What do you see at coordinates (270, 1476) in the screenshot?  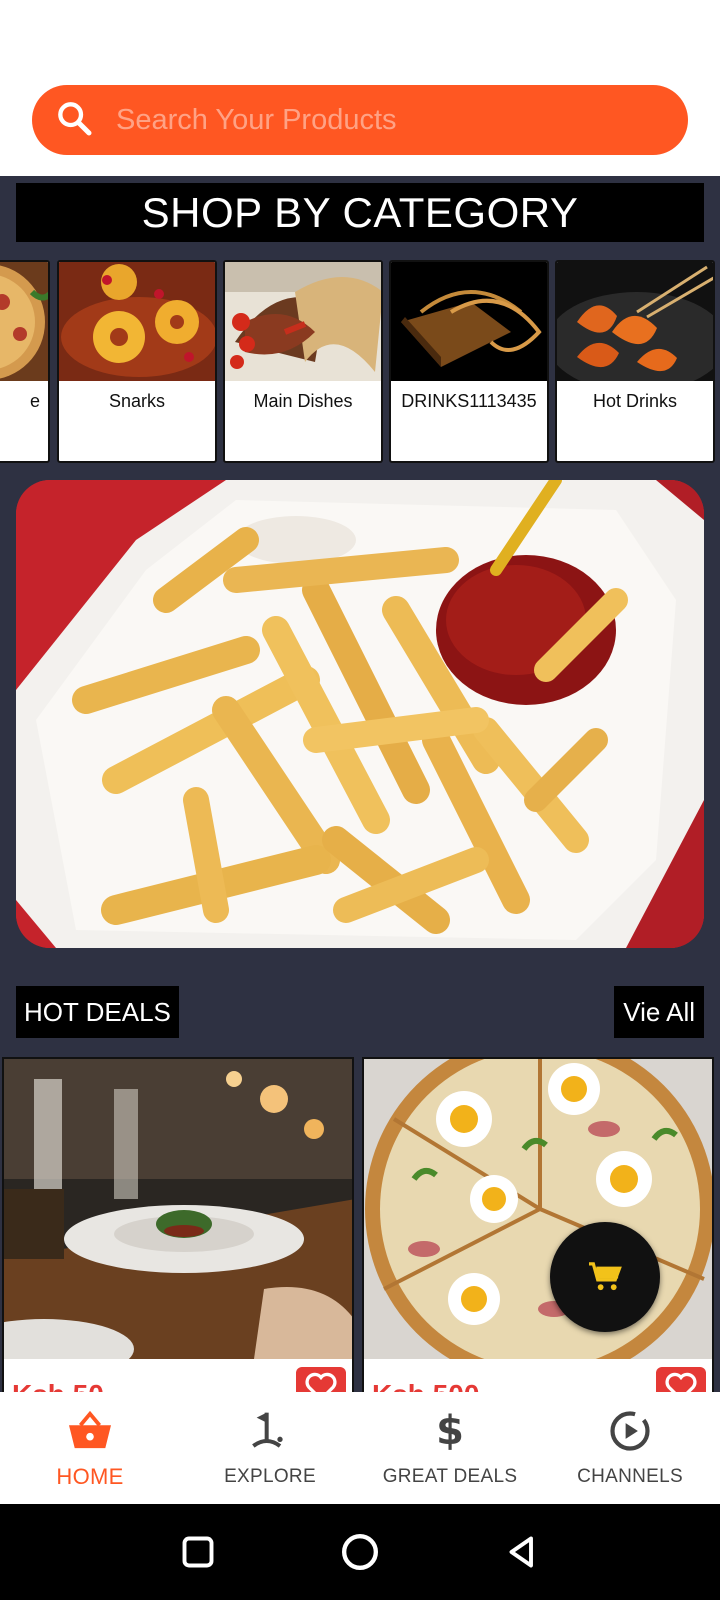 I see `nav-label: EXPLORE` at bounding box center [270, 1476].